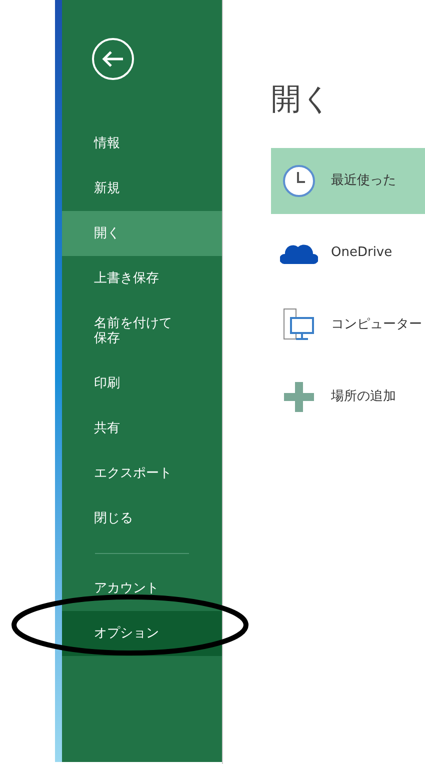 This screenshot has width=425, height=764. Describe the element at coordinates (299, 397) in the screenshot. I see `plus-icon` at that location.